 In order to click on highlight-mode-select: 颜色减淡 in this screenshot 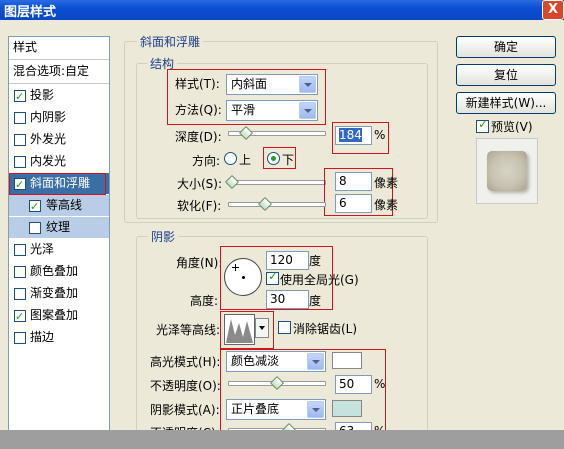, I will do `click(276, 361)`.